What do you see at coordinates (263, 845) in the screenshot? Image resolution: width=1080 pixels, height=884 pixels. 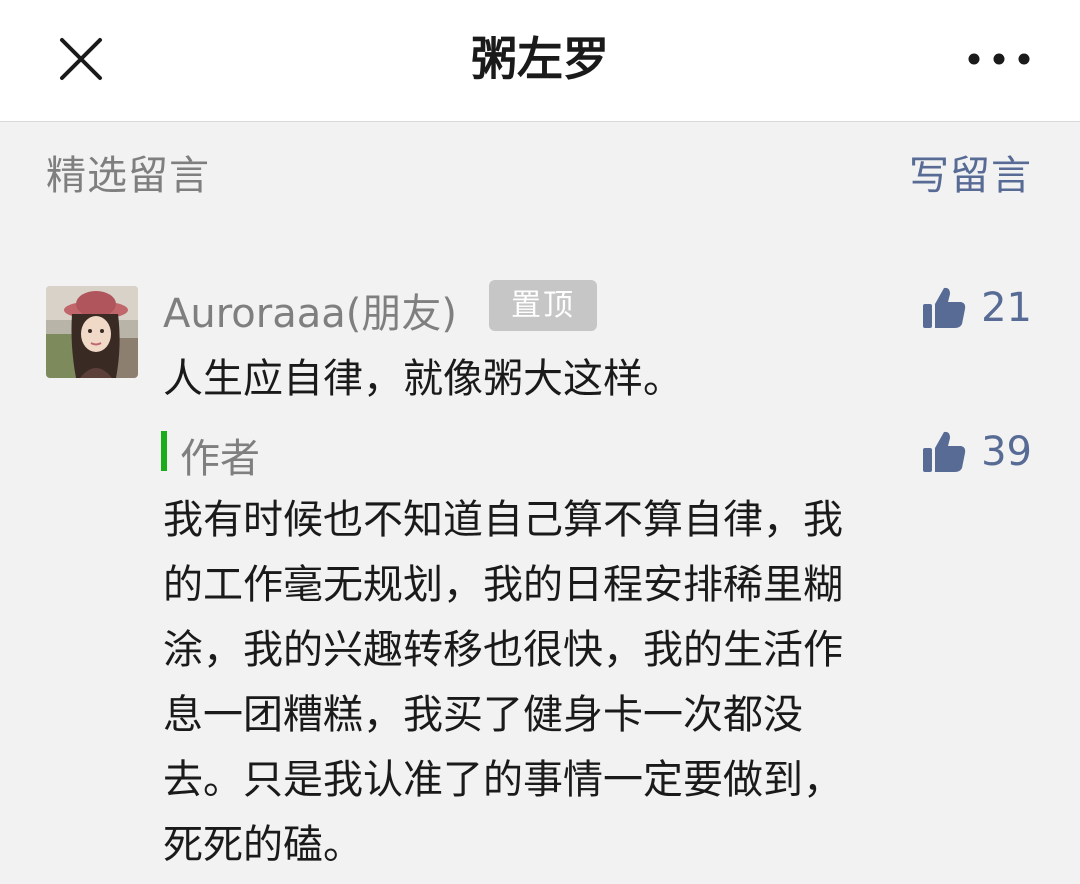 I see `reply-line: 死死的磕。` at bounding box center [263, 845].